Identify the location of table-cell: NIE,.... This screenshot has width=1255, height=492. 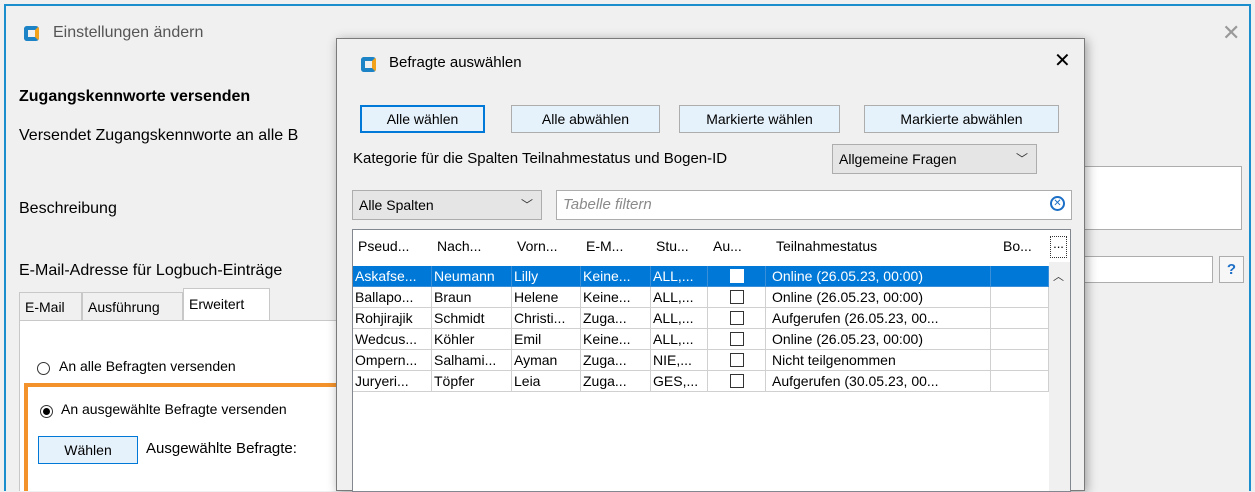
(679, 360).